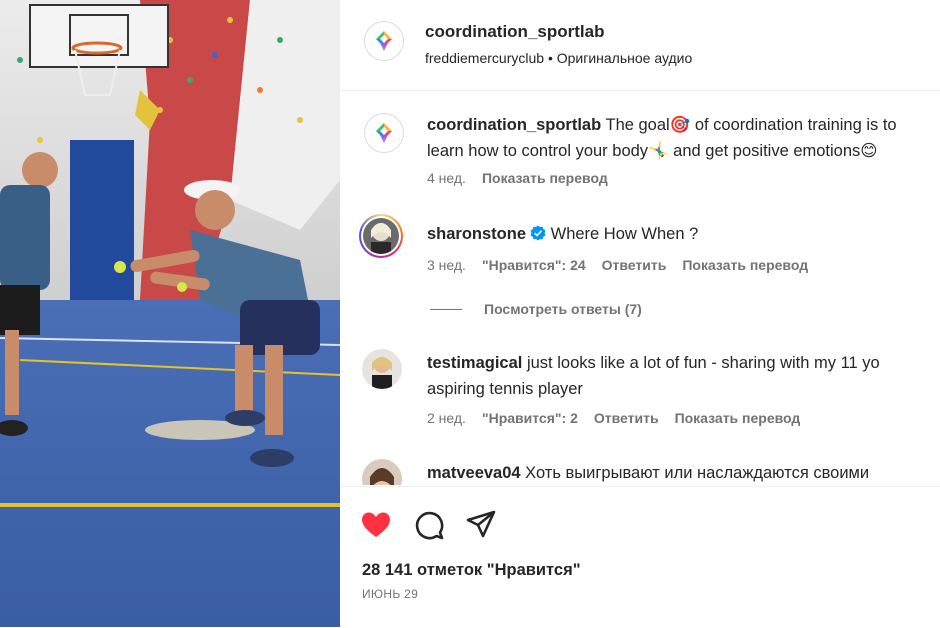 The width and height of the screenshot is (940, 628). What do you see at coordinates (446, 309) in the screenshot?
I see `replies-divider` at bounding box center [446, 309].